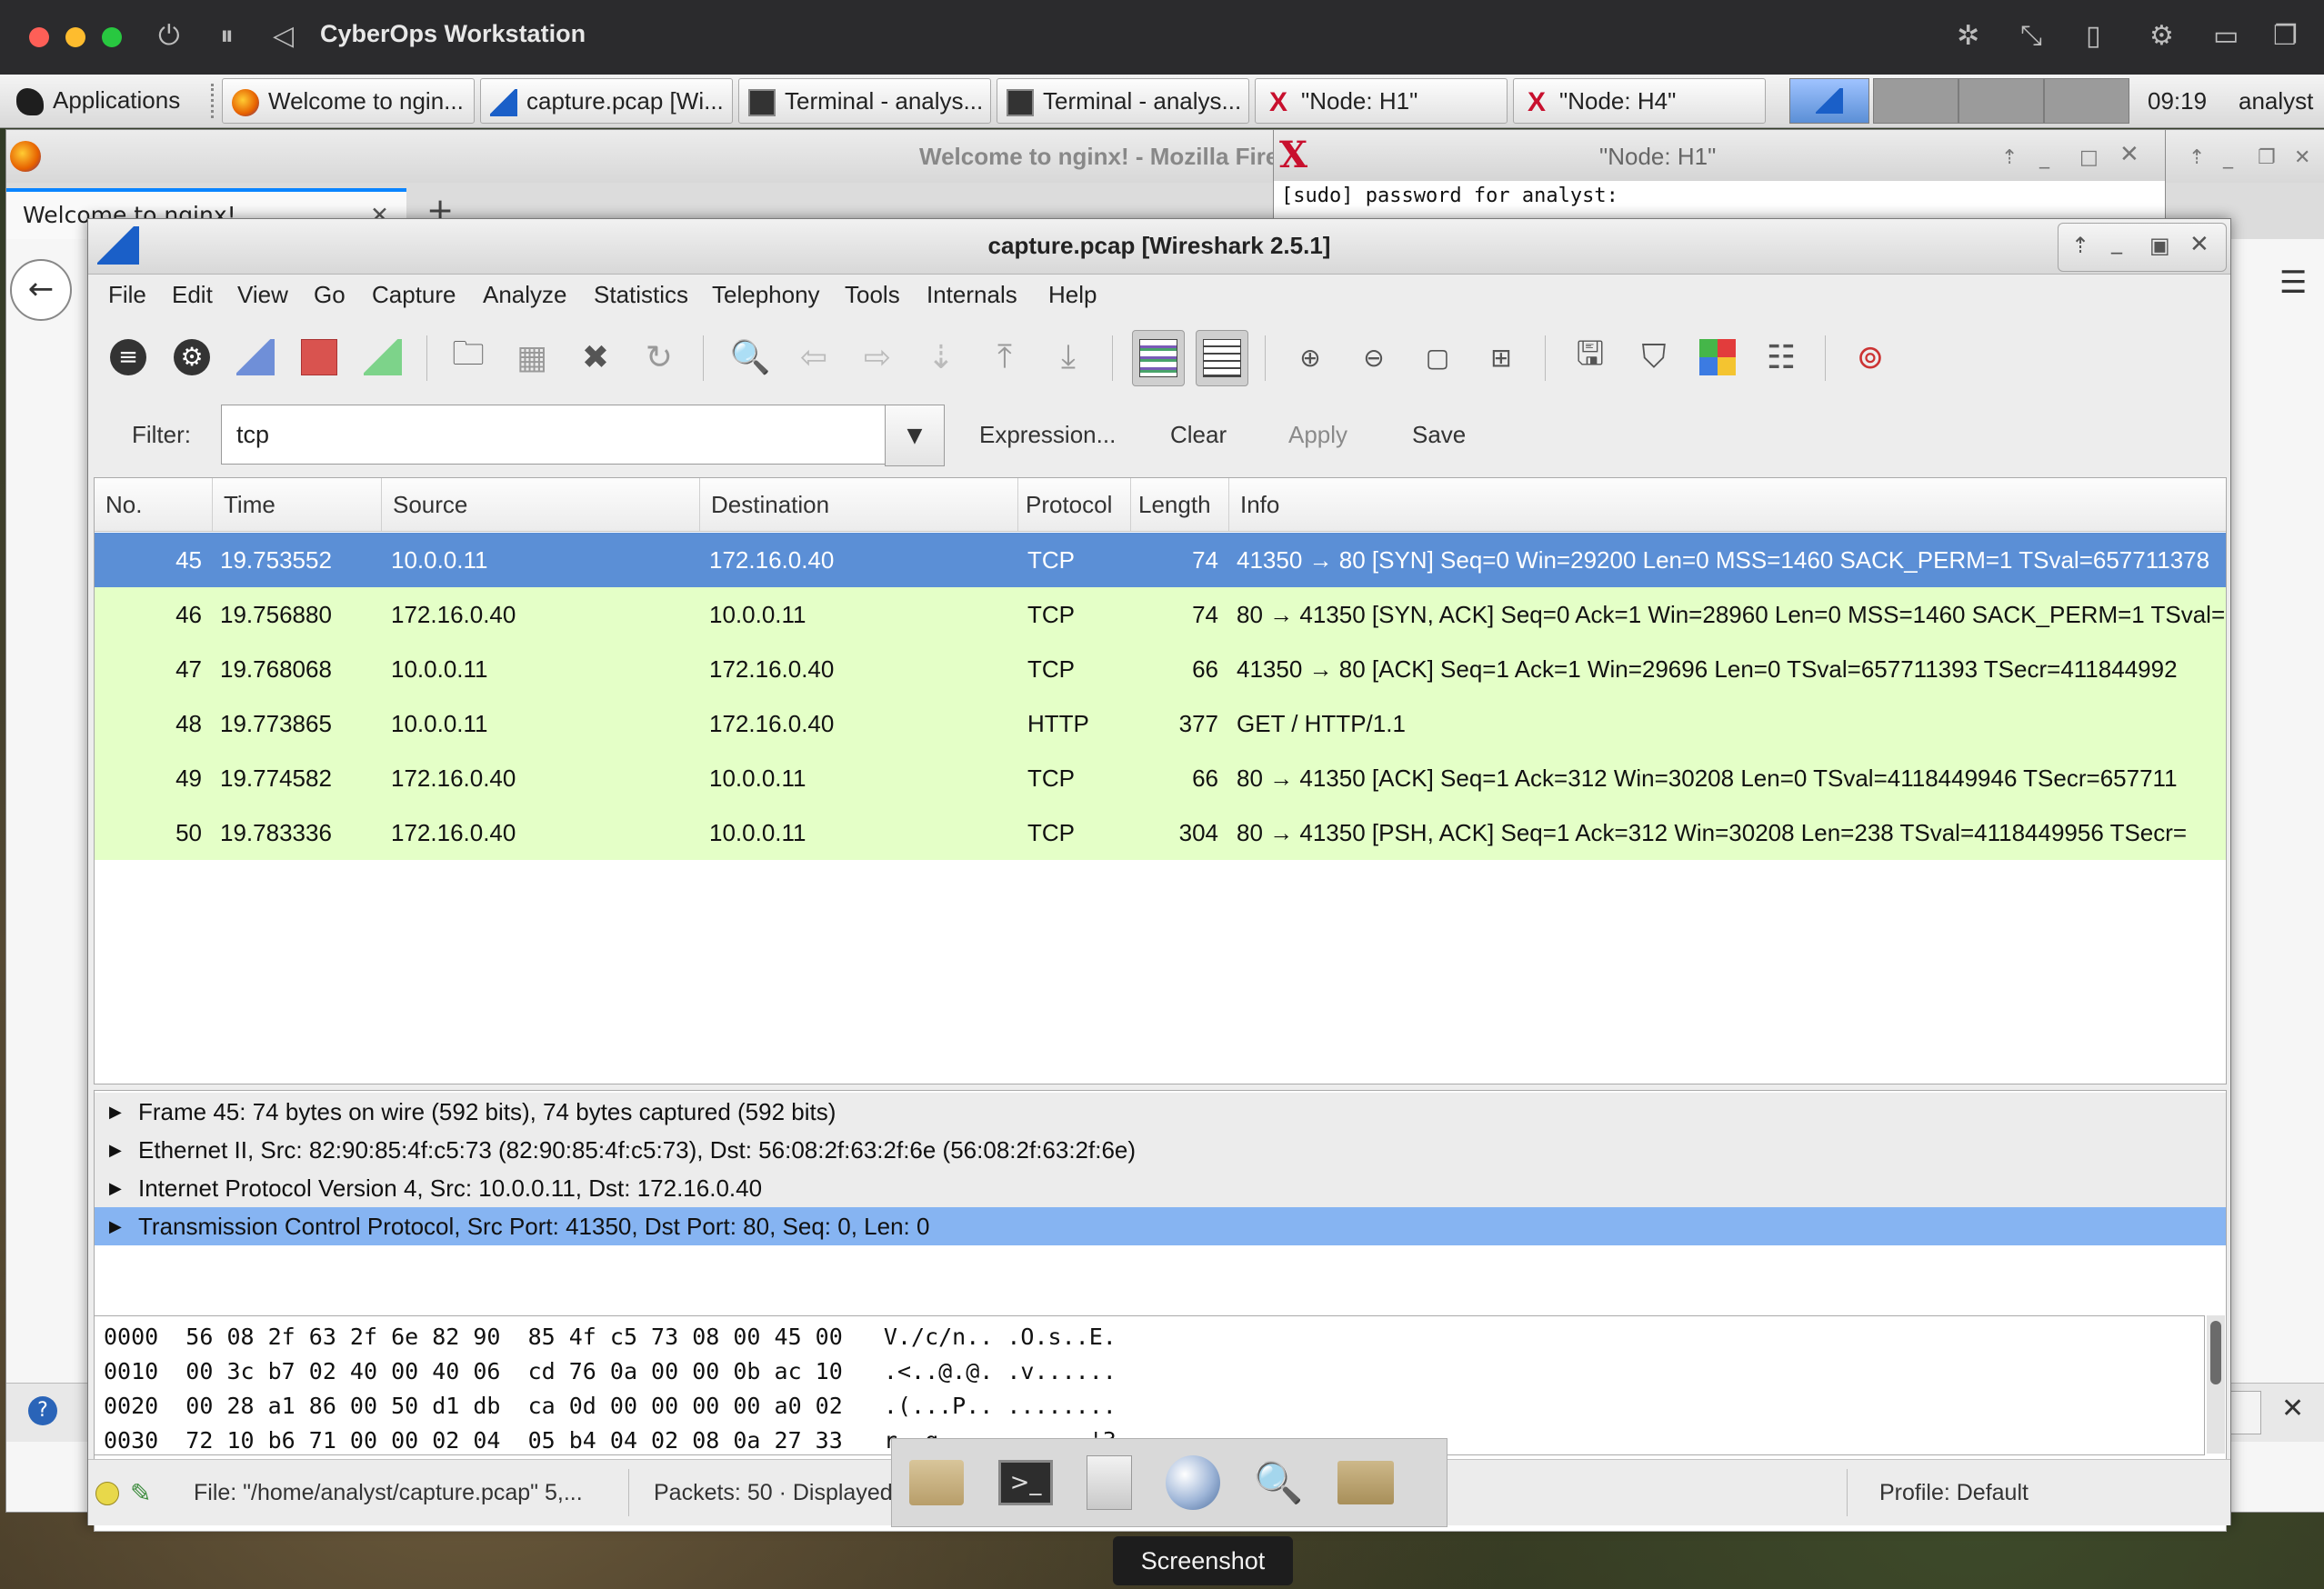  What do you see at coordinates (107, 1494) in the screenshot?
I see `expert-info-icon` at bounding box center [107, 1494].